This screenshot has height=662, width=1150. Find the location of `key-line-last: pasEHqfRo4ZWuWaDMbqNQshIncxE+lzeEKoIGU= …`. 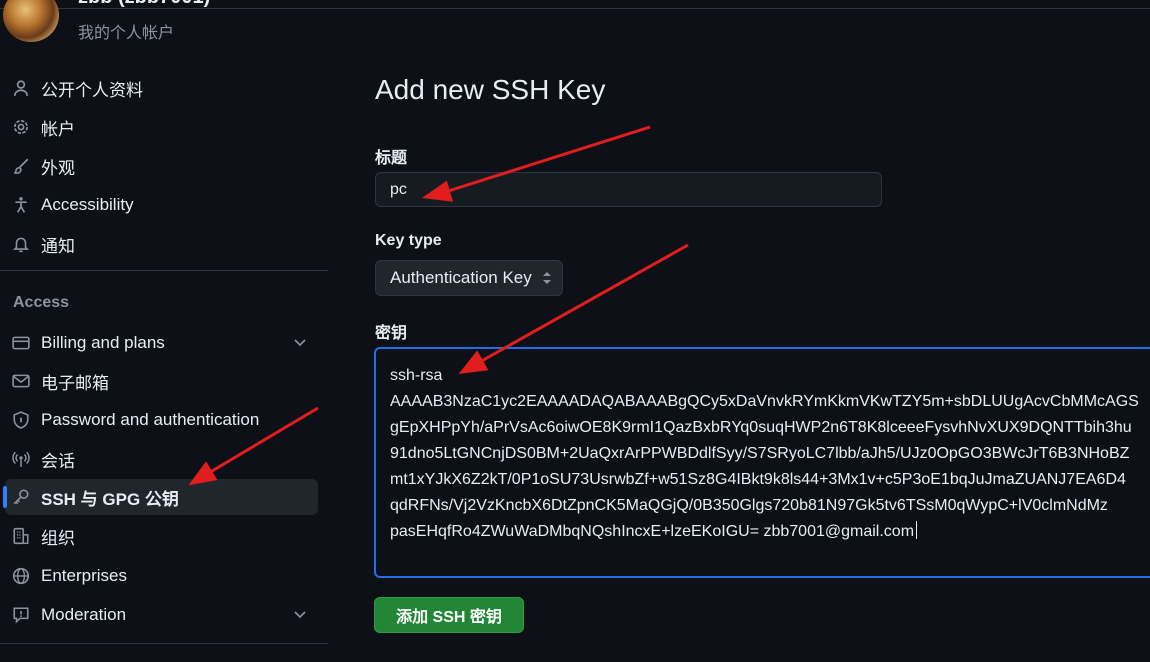

key-line-last: pasEHqfRo4ZWuWaDMbqNQshIncxE+lzeEKoIGU= … is located at coordinates (770, 532).